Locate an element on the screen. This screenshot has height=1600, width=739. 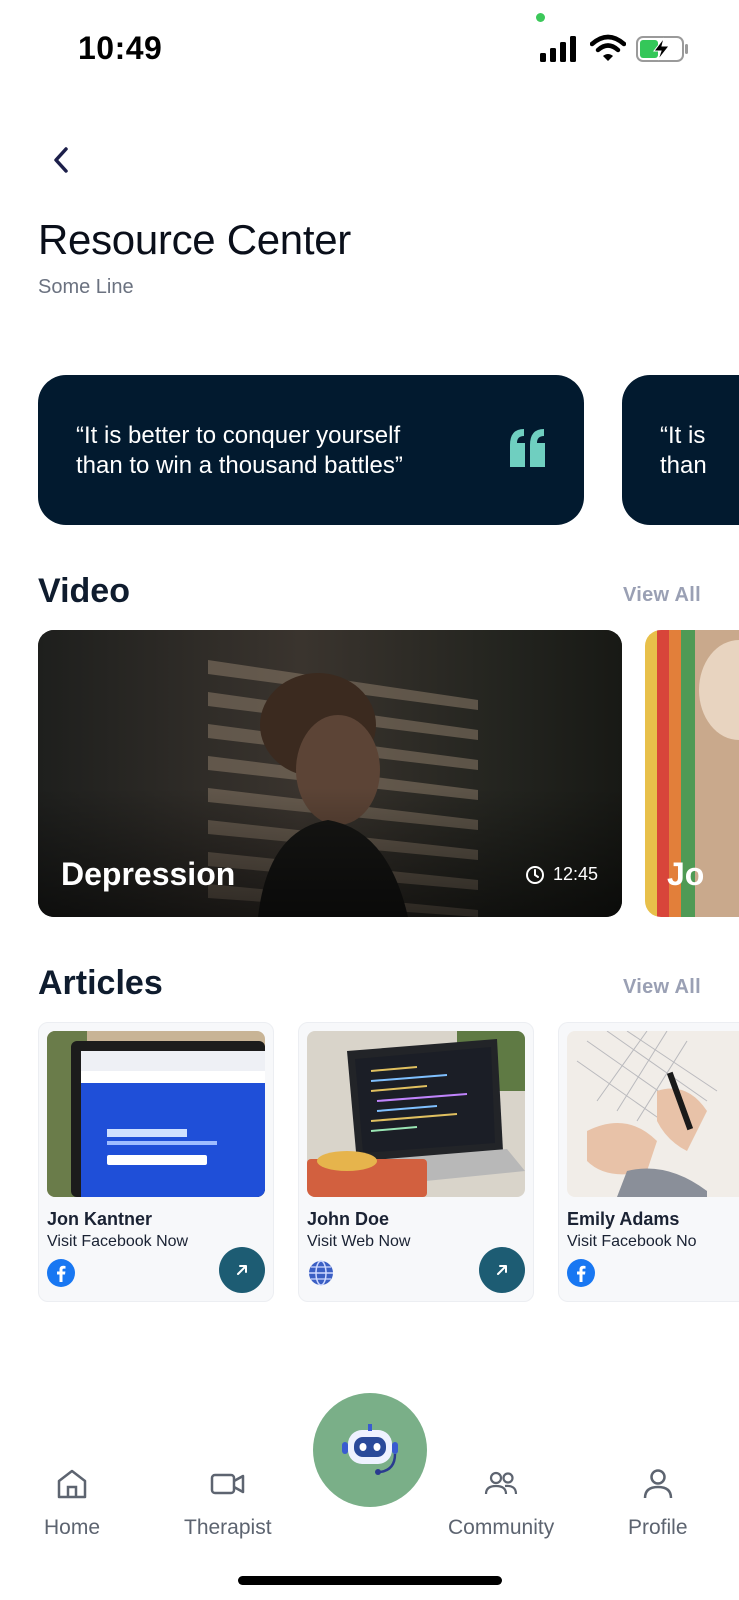
quote-mark-icon is located at coordinates (527, 448).